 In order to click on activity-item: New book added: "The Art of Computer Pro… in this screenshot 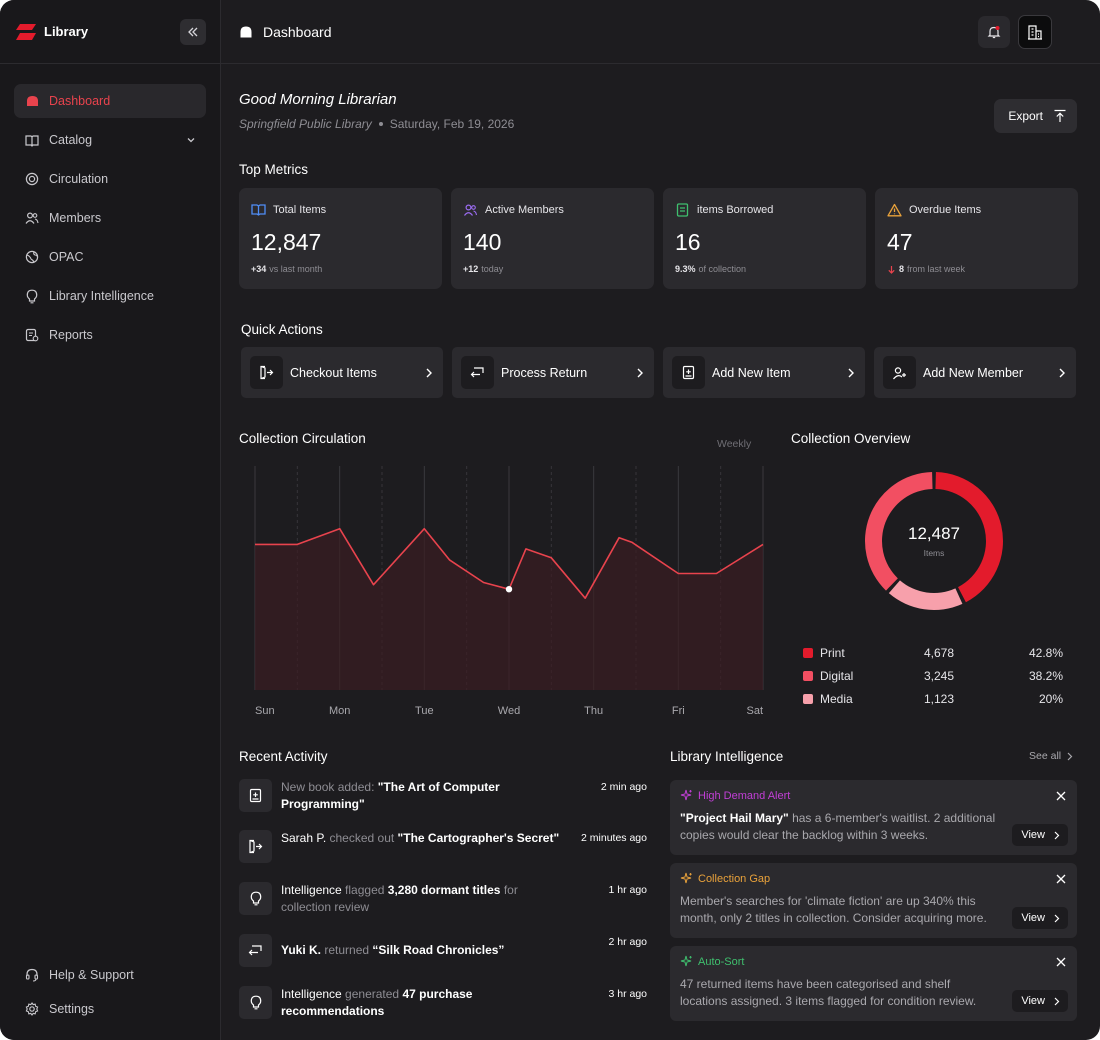, I will do `click(443, 804)`.